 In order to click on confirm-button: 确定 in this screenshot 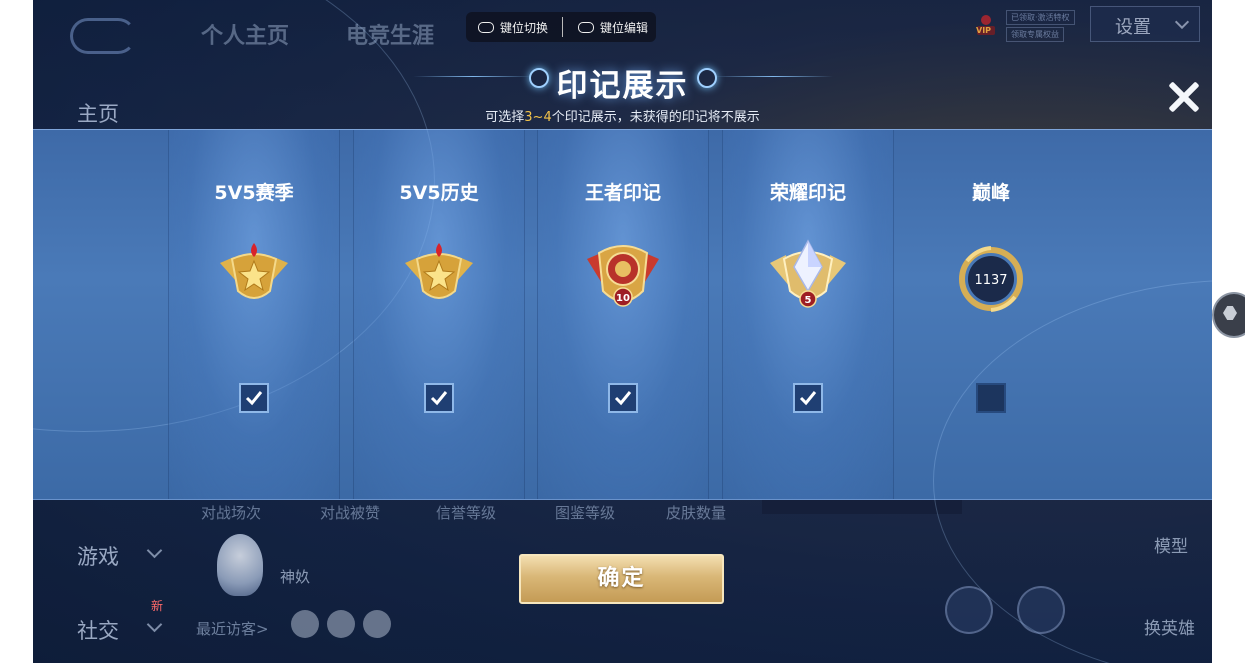, I will do `click(621, 579)`.